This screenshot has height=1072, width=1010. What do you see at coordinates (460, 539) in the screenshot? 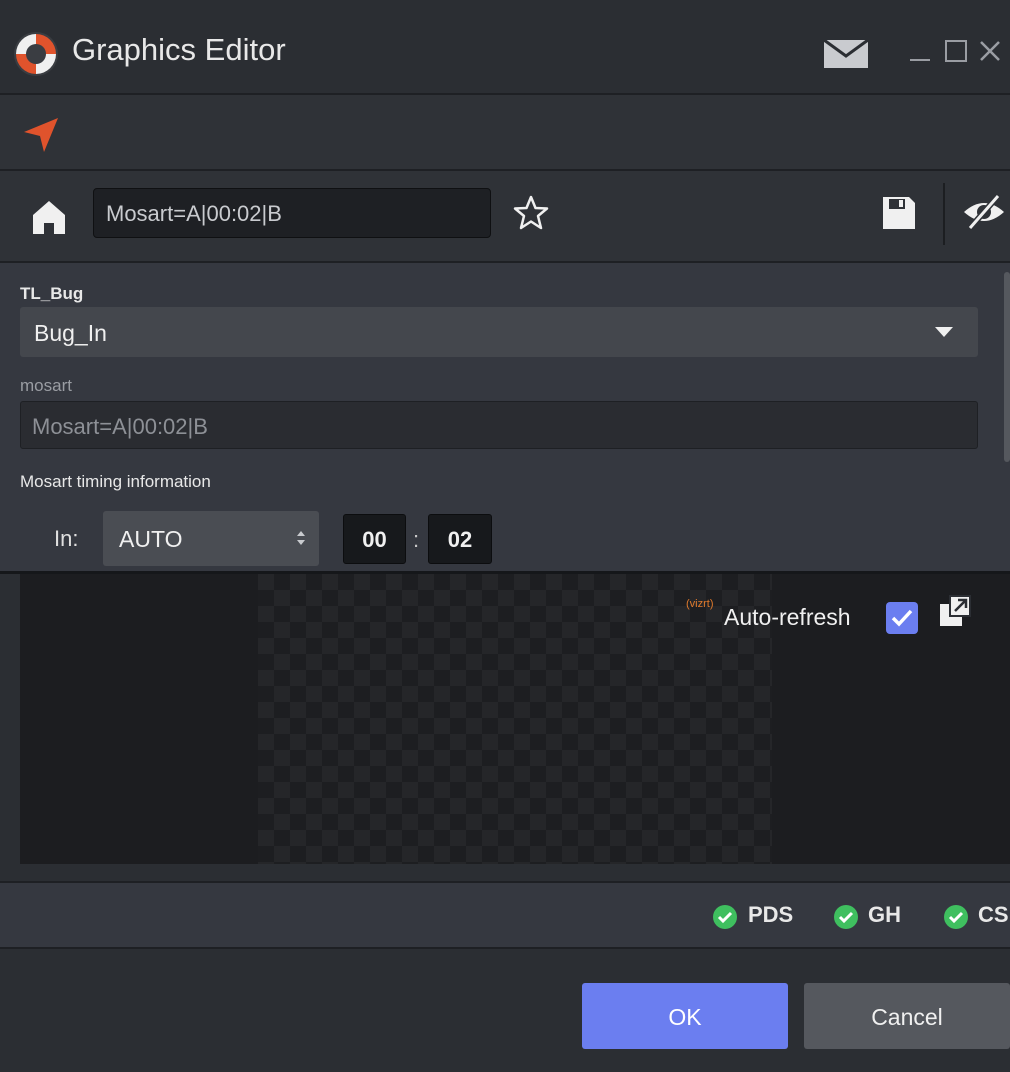
I see `in-seconds-field: 02` at bounding box center [460, 539].